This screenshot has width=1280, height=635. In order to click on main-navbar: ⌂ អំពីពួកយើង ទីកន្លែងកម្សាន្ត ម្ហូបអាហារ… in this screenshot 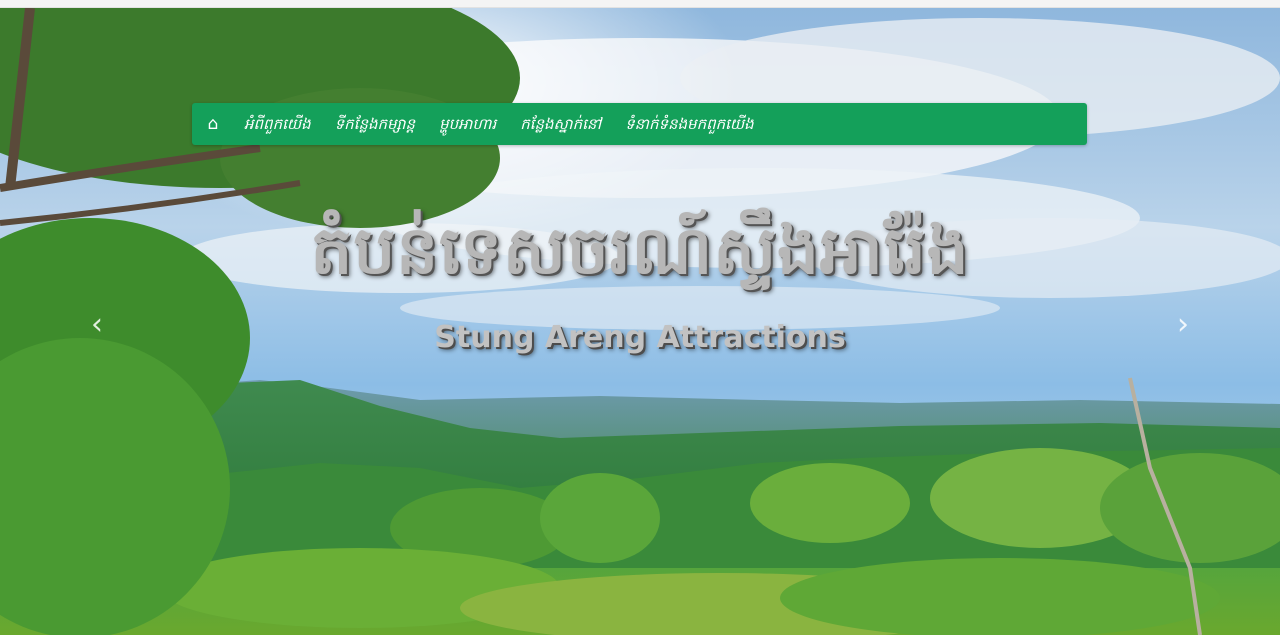, I will do `click(639, 124)`.